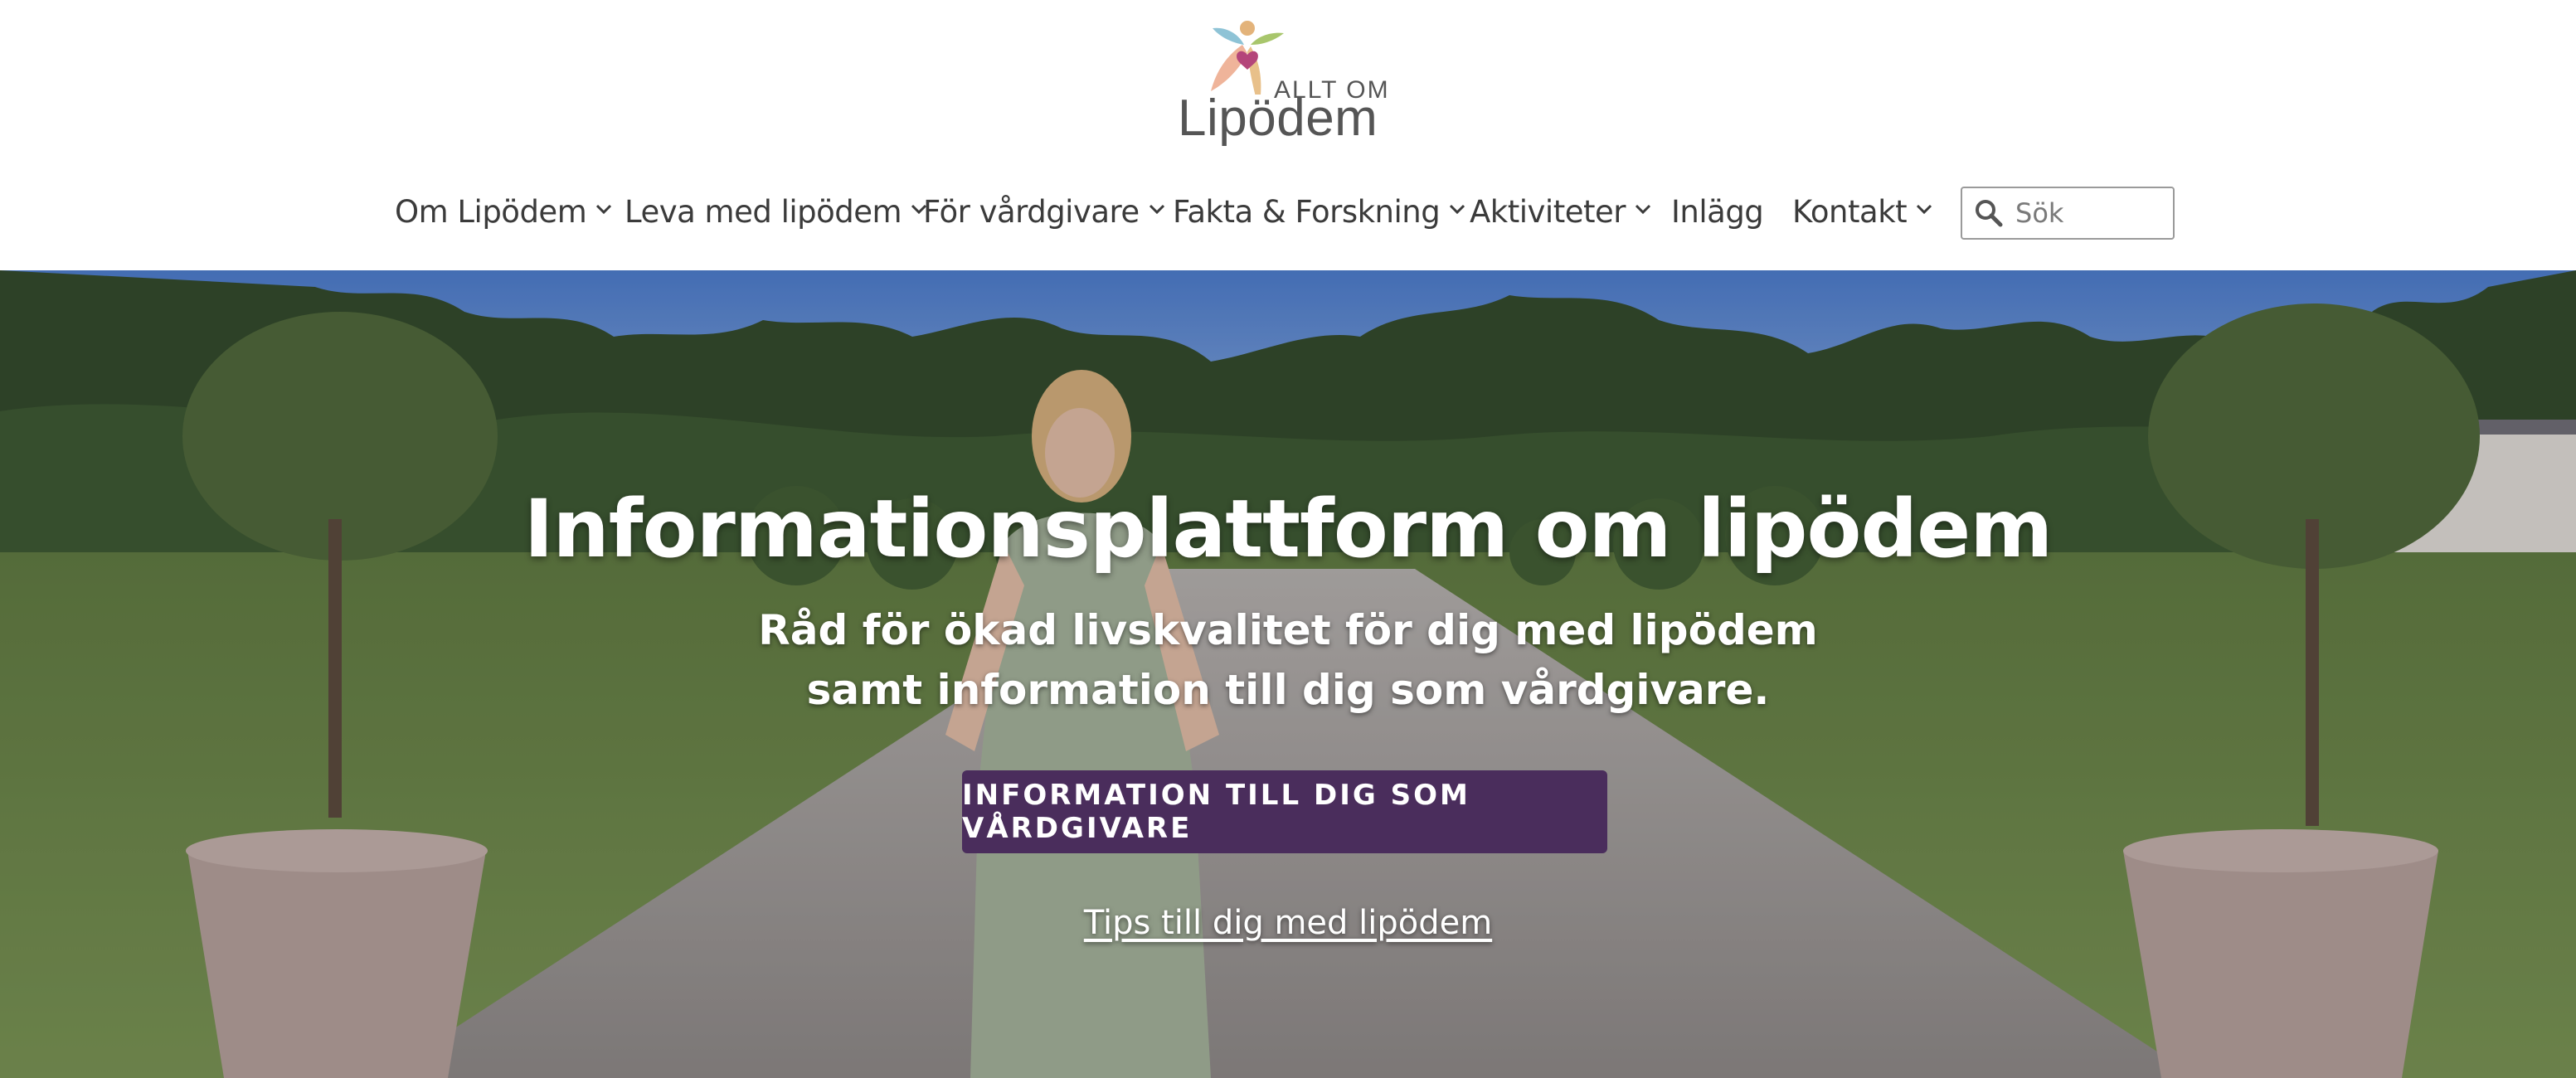  What do you see at coordinates (1285, 811) in the screenshot?
I see `info-vardgivare-button: INFORMATION TILL DIG SOM VÅRDGIVARE` at bounding box center [1285, 811].